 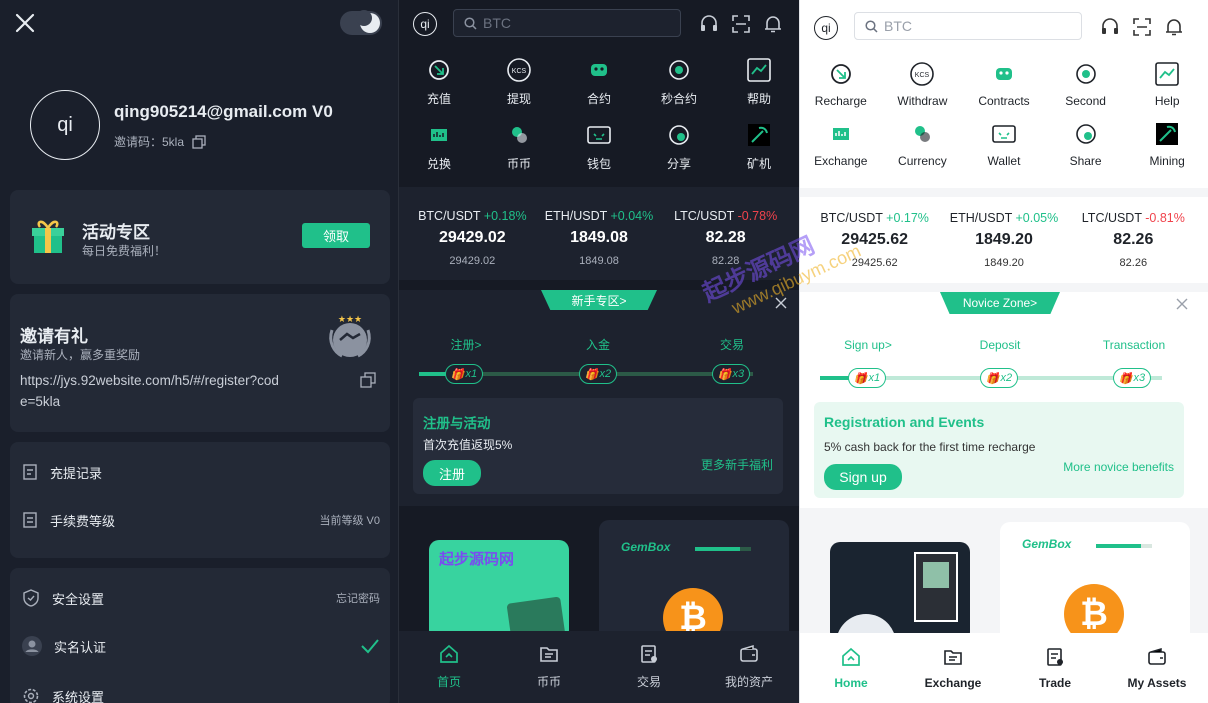 I want to click on bottom-nav: Home Exchange Trade My Assets, so click(x=1004, y=668).